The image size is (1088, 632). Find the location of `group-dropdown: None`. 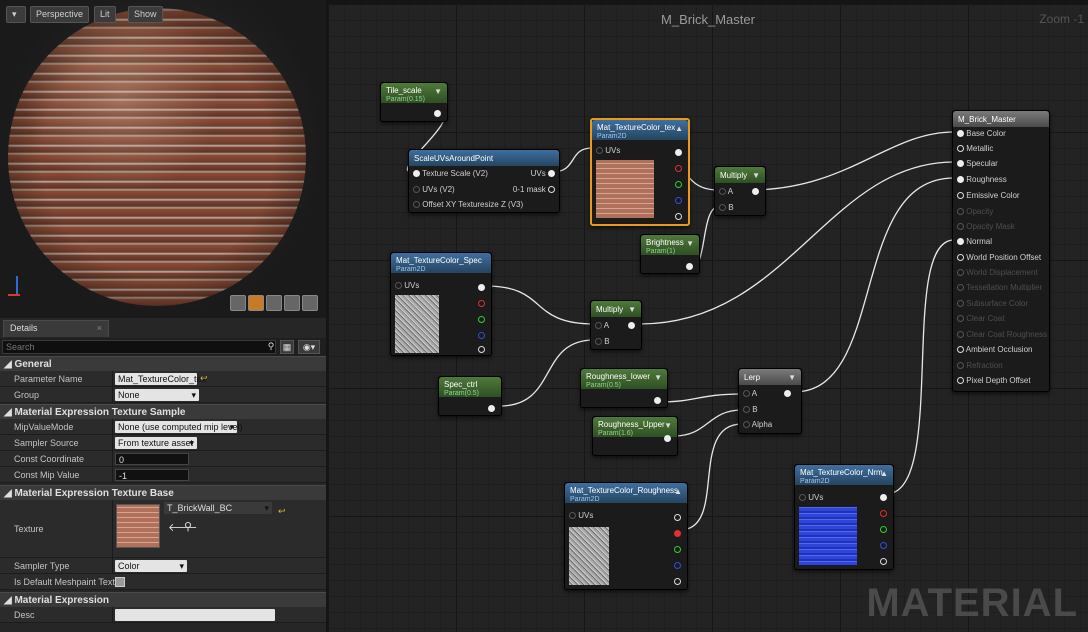

group-dropdown: None is located at coordinates (157, 395).